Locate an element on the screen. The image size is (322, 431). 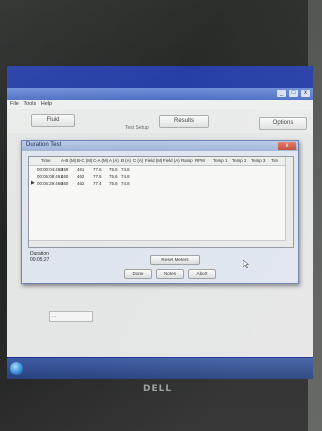
window-controls: _ □ x is located at coordinates (293, 93).